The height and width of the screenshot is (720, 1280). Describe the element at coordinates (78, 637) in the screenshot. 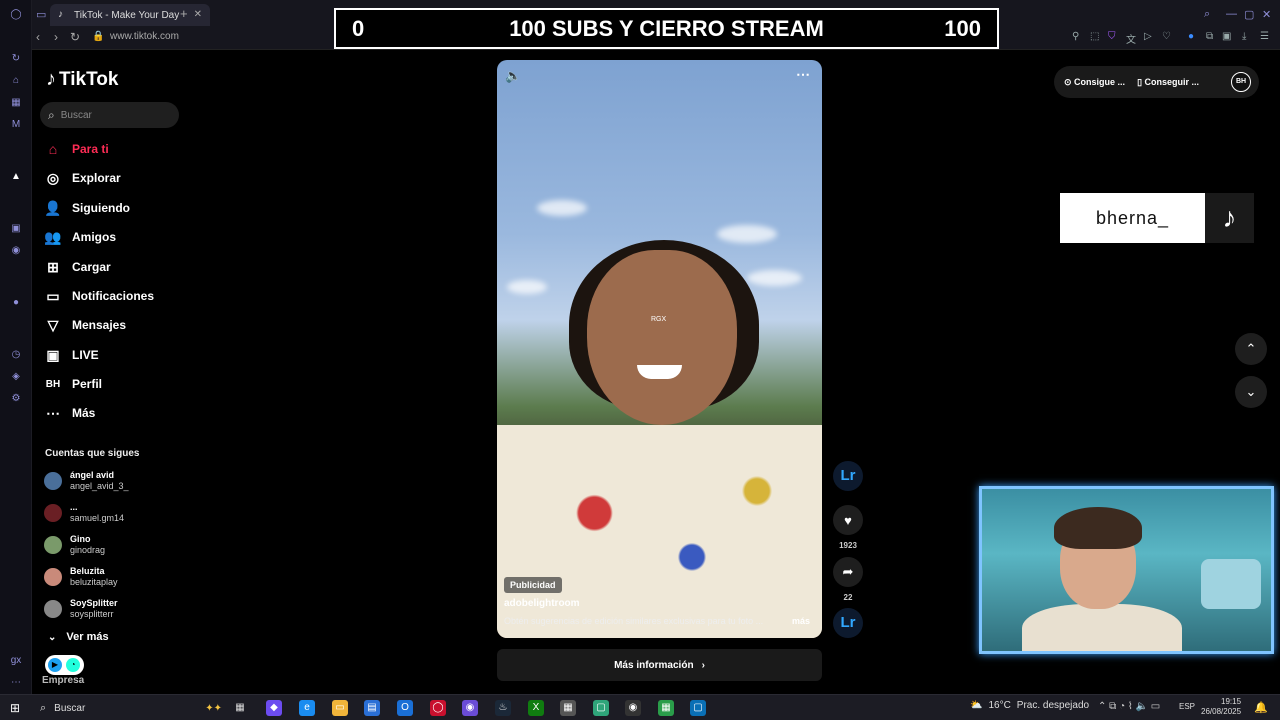

I see `see-more-button: ⌄ Ver más` at that location.